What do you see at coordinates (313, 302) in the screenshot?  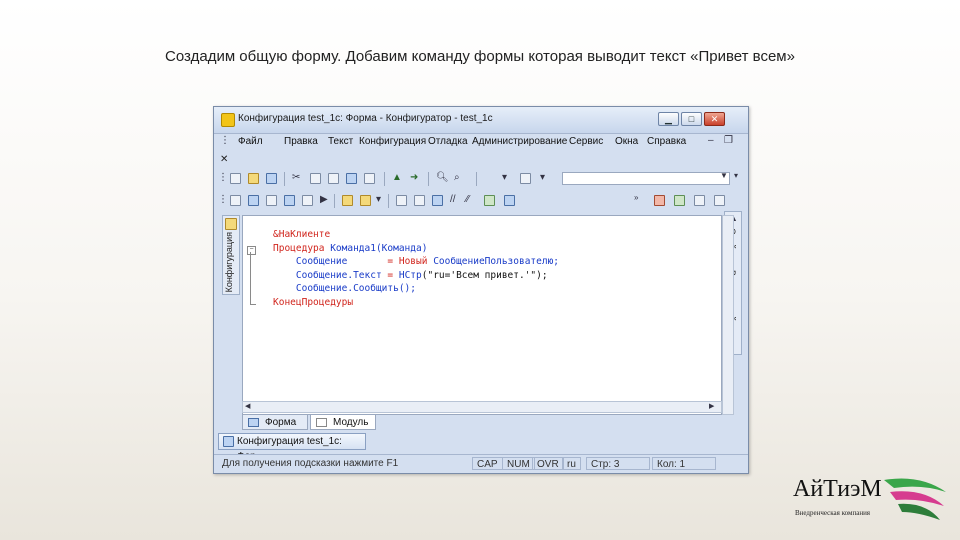 I see `code-end-procedure: КонецПроцедуры` at bounding box center [313, 302].